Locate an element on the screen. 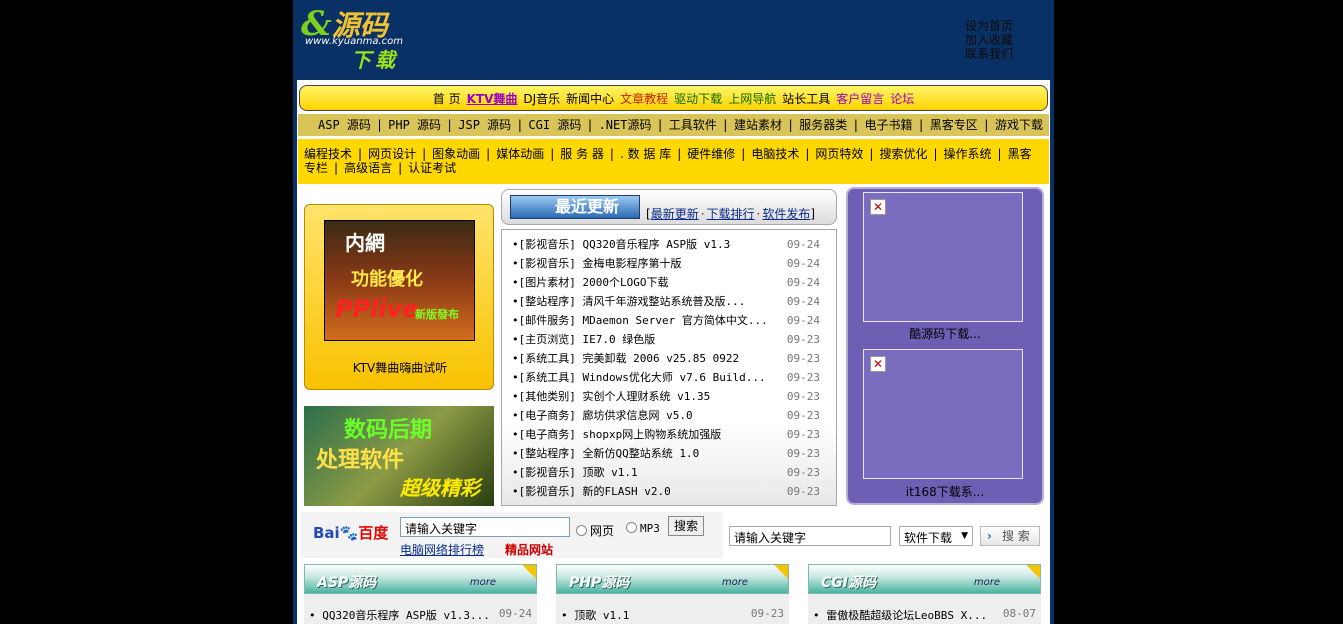 The image size is (1343, 624). section-header: CGI源码 more is located at coordinates (924, 579).